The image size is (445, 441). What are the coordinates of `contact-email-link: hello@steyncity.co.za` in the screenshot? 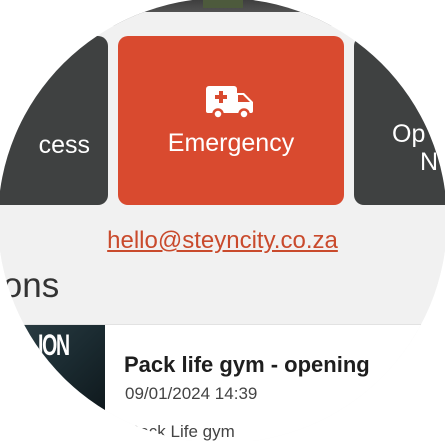 It's located at (222, 241).